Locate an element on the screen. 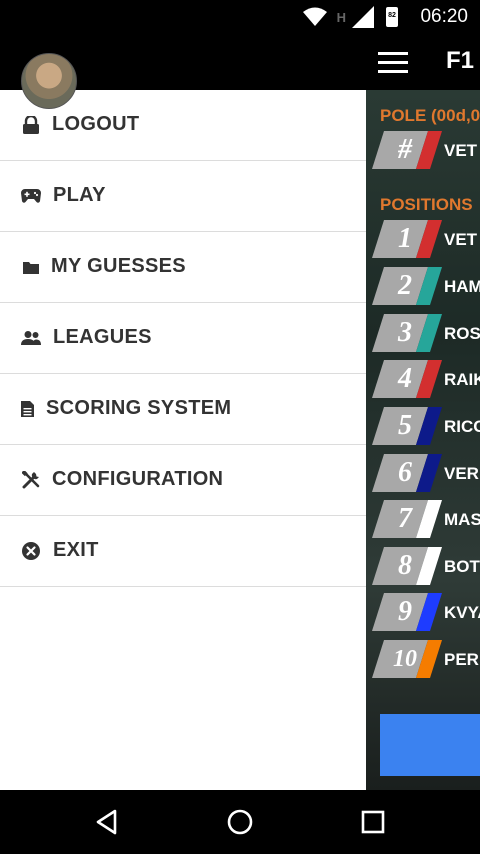 The image size is (480, 854). avatar is located at coordinates (49, 81).